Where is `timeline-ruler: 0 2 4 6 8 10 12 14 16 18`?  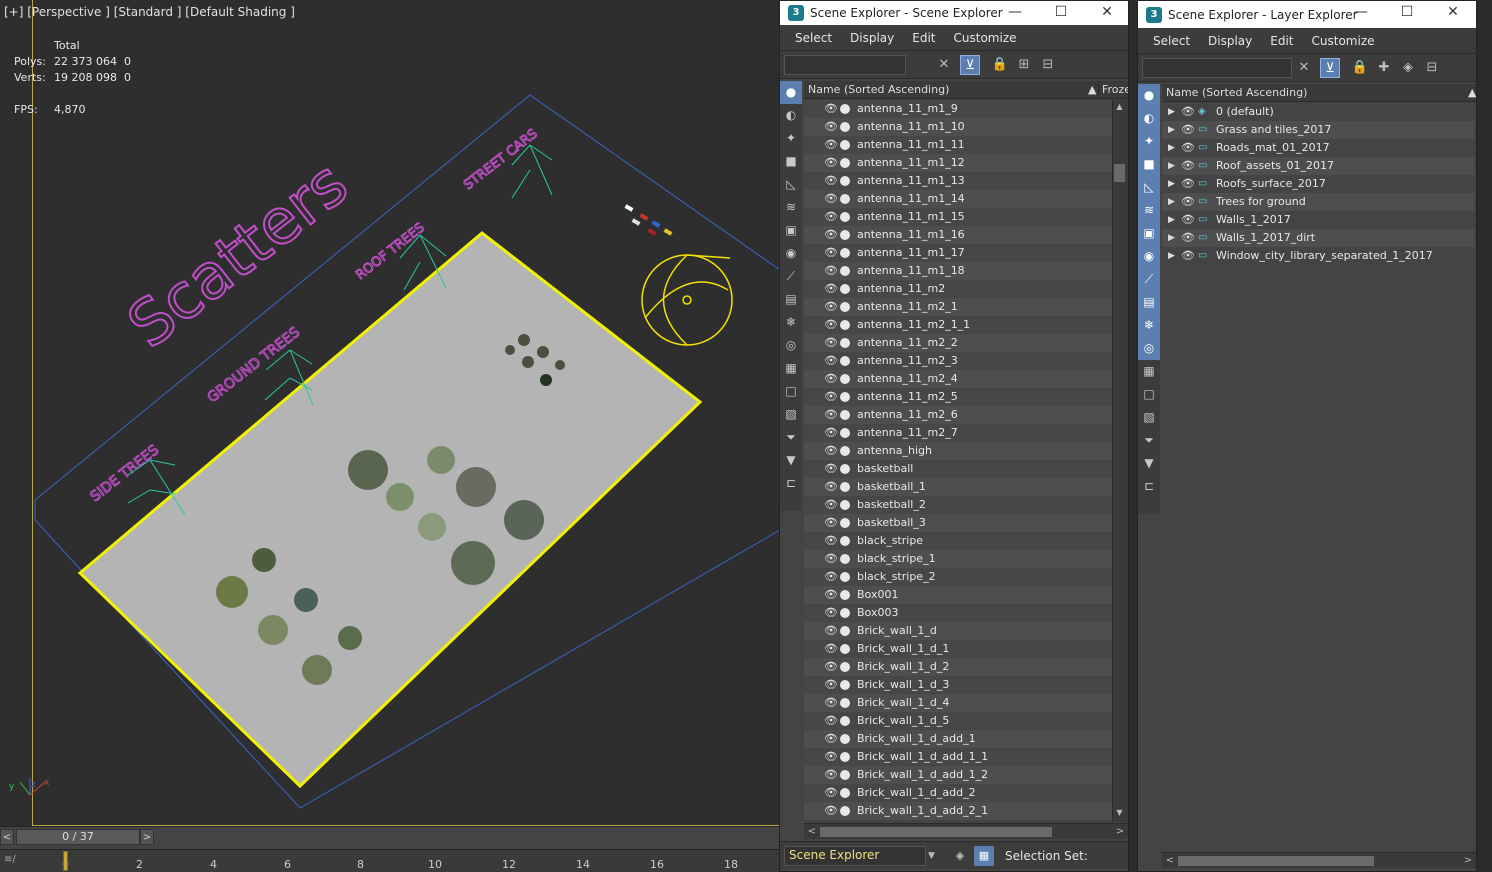
timeline-ruler: 0 2 4 6 8 10 12 14 16 18 is located at coordinates (389, 860).